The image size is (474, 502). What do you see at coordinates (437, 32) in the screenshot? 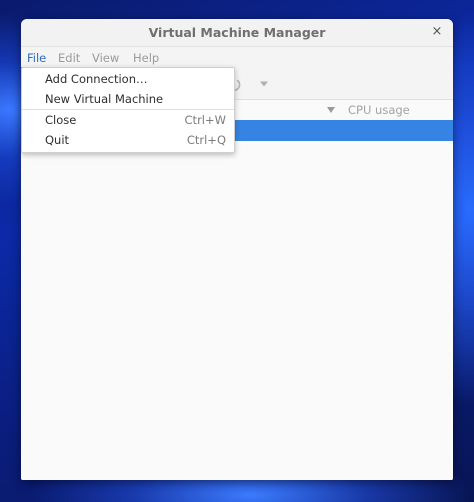
I see `close-button: ×` at bounding box center [437, 32].